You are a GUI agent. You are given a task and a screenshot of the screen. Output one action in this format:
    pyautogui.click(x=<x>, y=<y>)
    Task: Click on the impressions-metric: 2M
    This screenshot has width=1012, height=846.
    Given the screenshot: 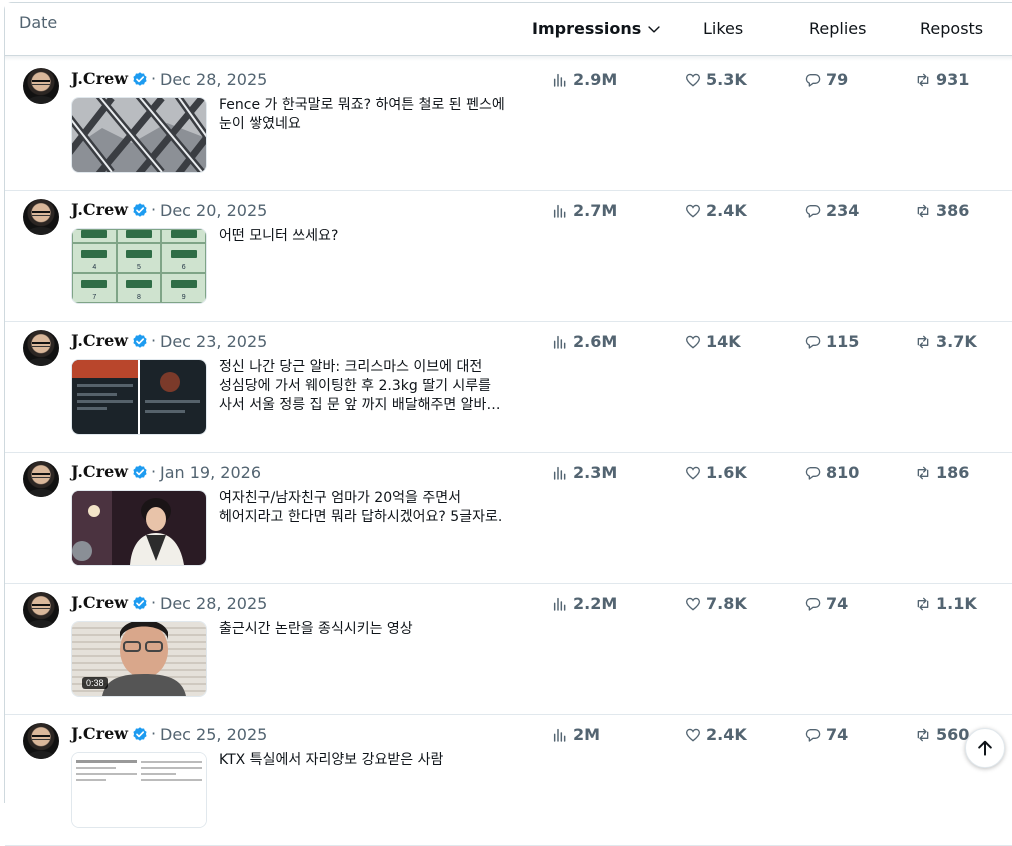 What is the action you would take?
    pyautogui.click(x=576, y=734)
    